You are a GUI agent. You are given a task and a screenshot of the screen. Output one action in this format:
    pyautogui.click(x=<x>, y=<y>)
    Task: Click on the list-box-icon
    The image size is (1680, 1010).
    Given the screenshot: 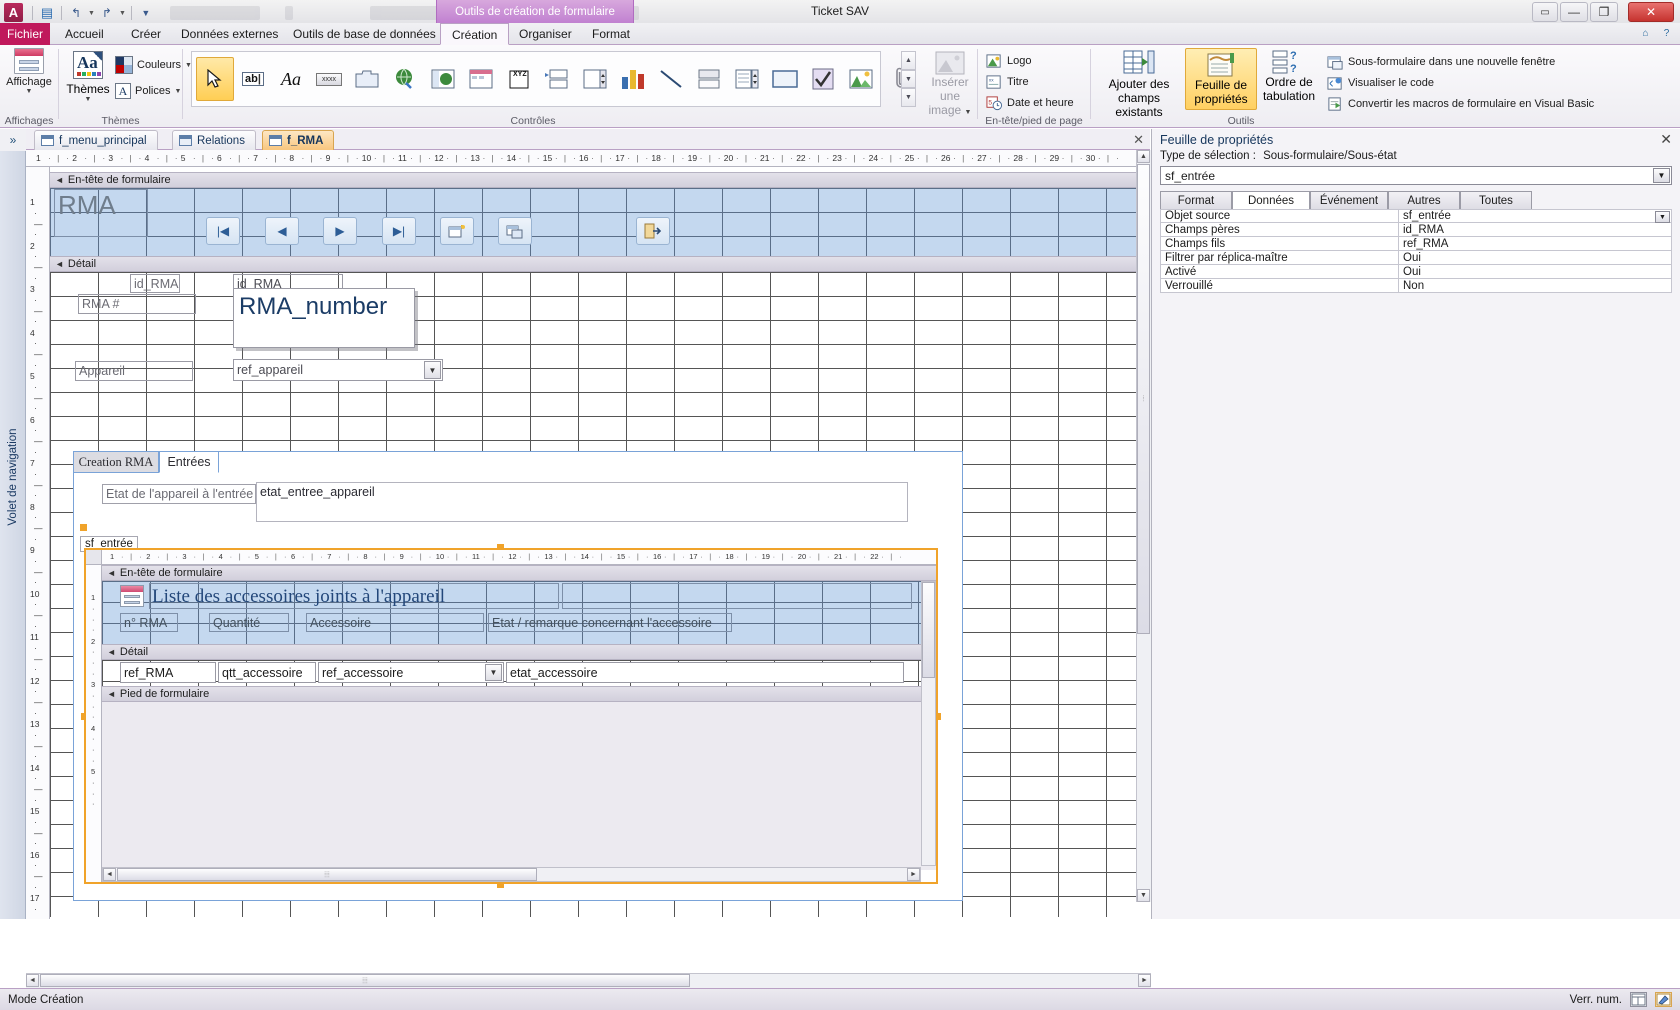 What is the action you would take?
    pyautogui.click(x=595, y=79)
    